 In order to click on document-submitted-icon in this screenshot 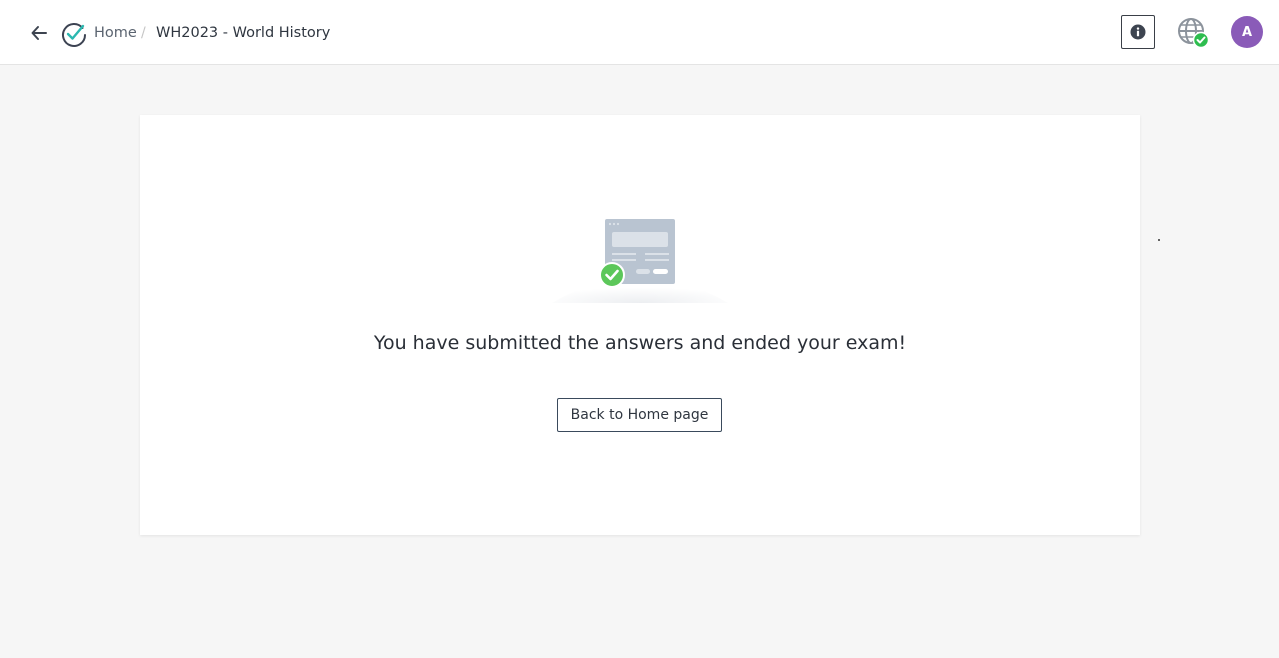, I will do `click(640, 261)`.